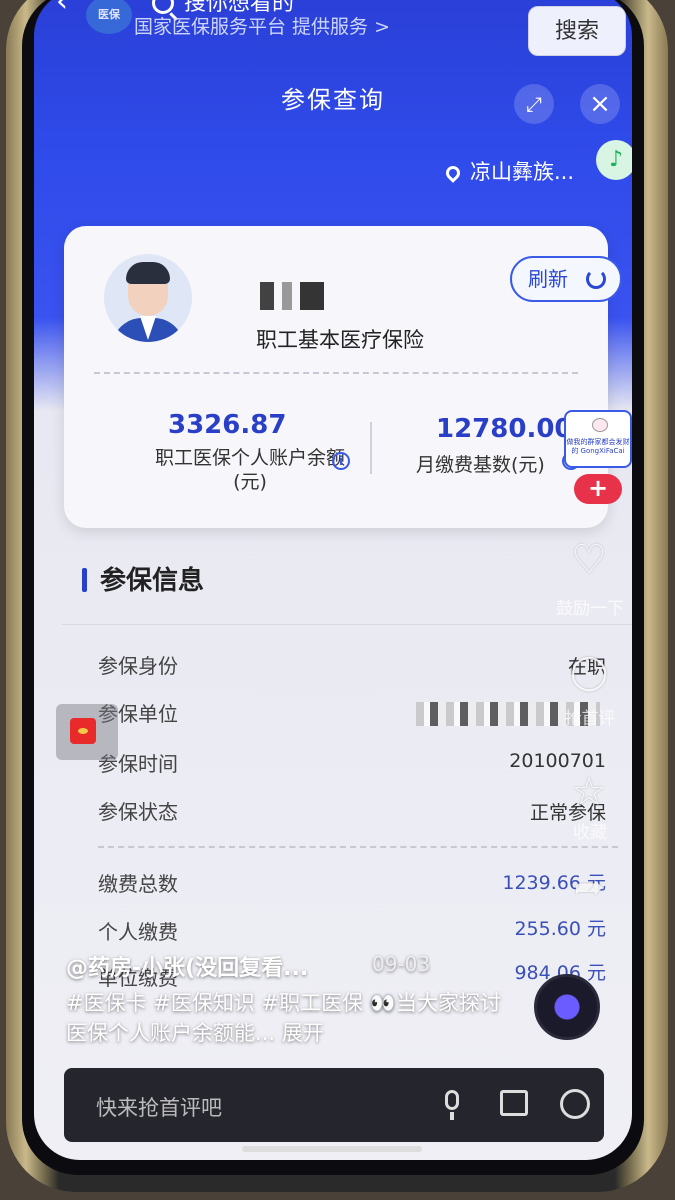  What do you see at coordinates (534, 104) in the screenshot?
I see `expand-button: ⤢` at bounding box center [534, 104].